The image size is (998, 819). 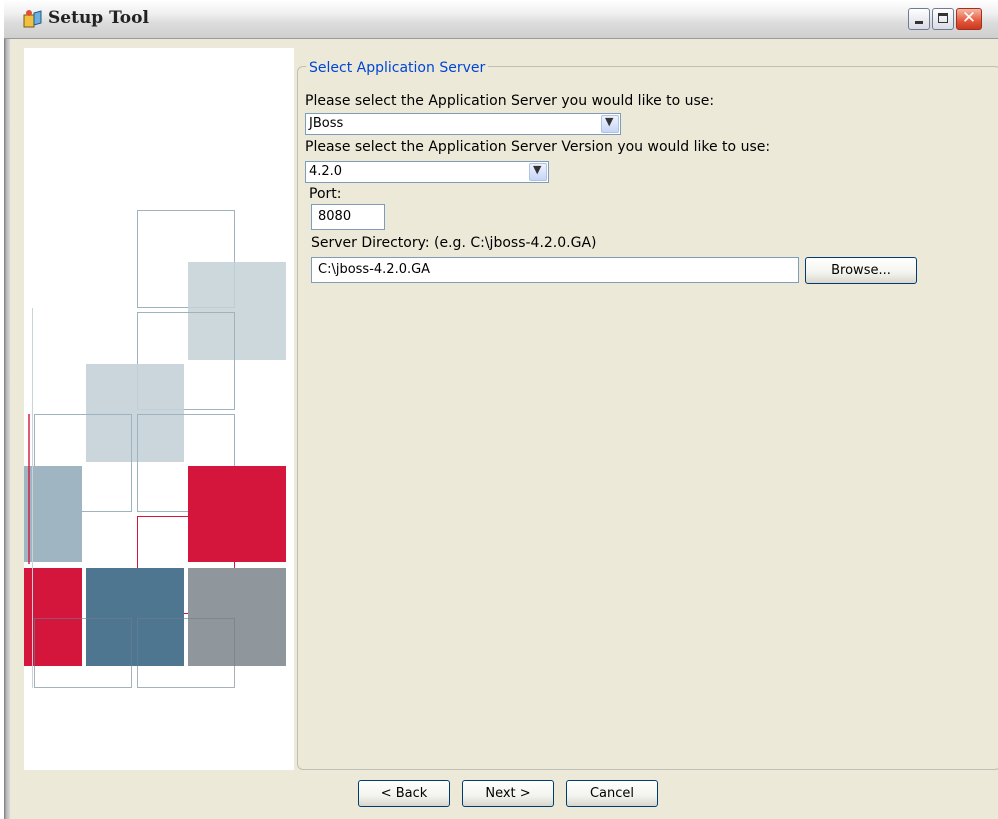 What do you see at coordinates (508, 793) in the screenshot?
I see `next-button: Next >` at bounding box center [508, 793].